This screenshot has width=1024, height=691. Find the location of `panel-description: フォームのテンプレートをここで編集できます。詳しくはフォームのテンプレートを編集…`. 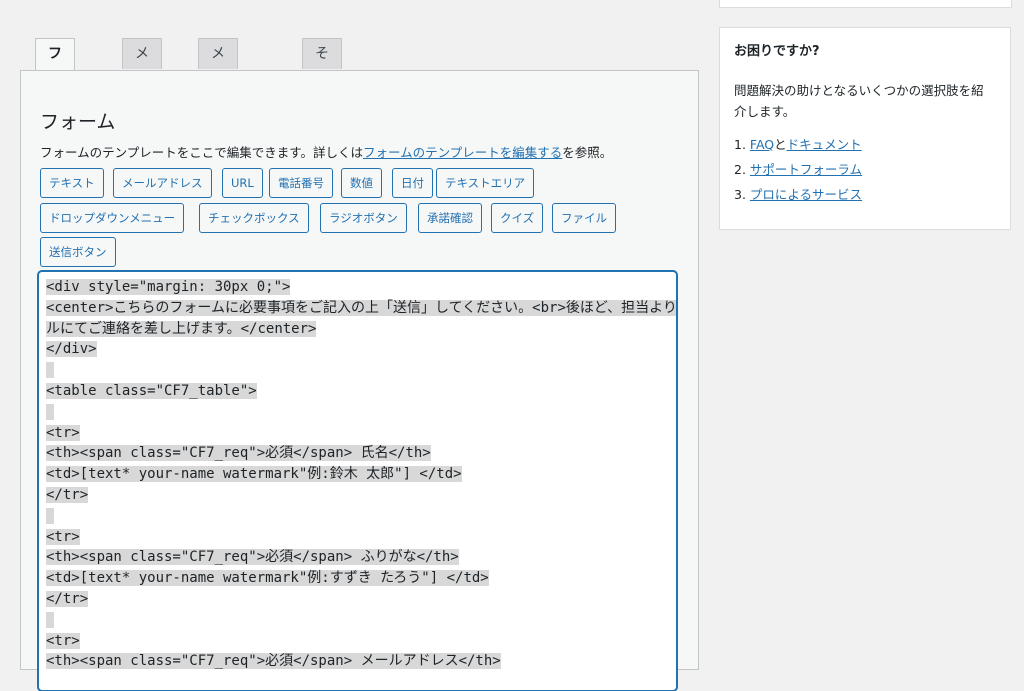

panel-description: フォームのテンプレートをここで編集できます。詳しくはフォームのテンプレートを編集… is located at coordinates (326, 151).